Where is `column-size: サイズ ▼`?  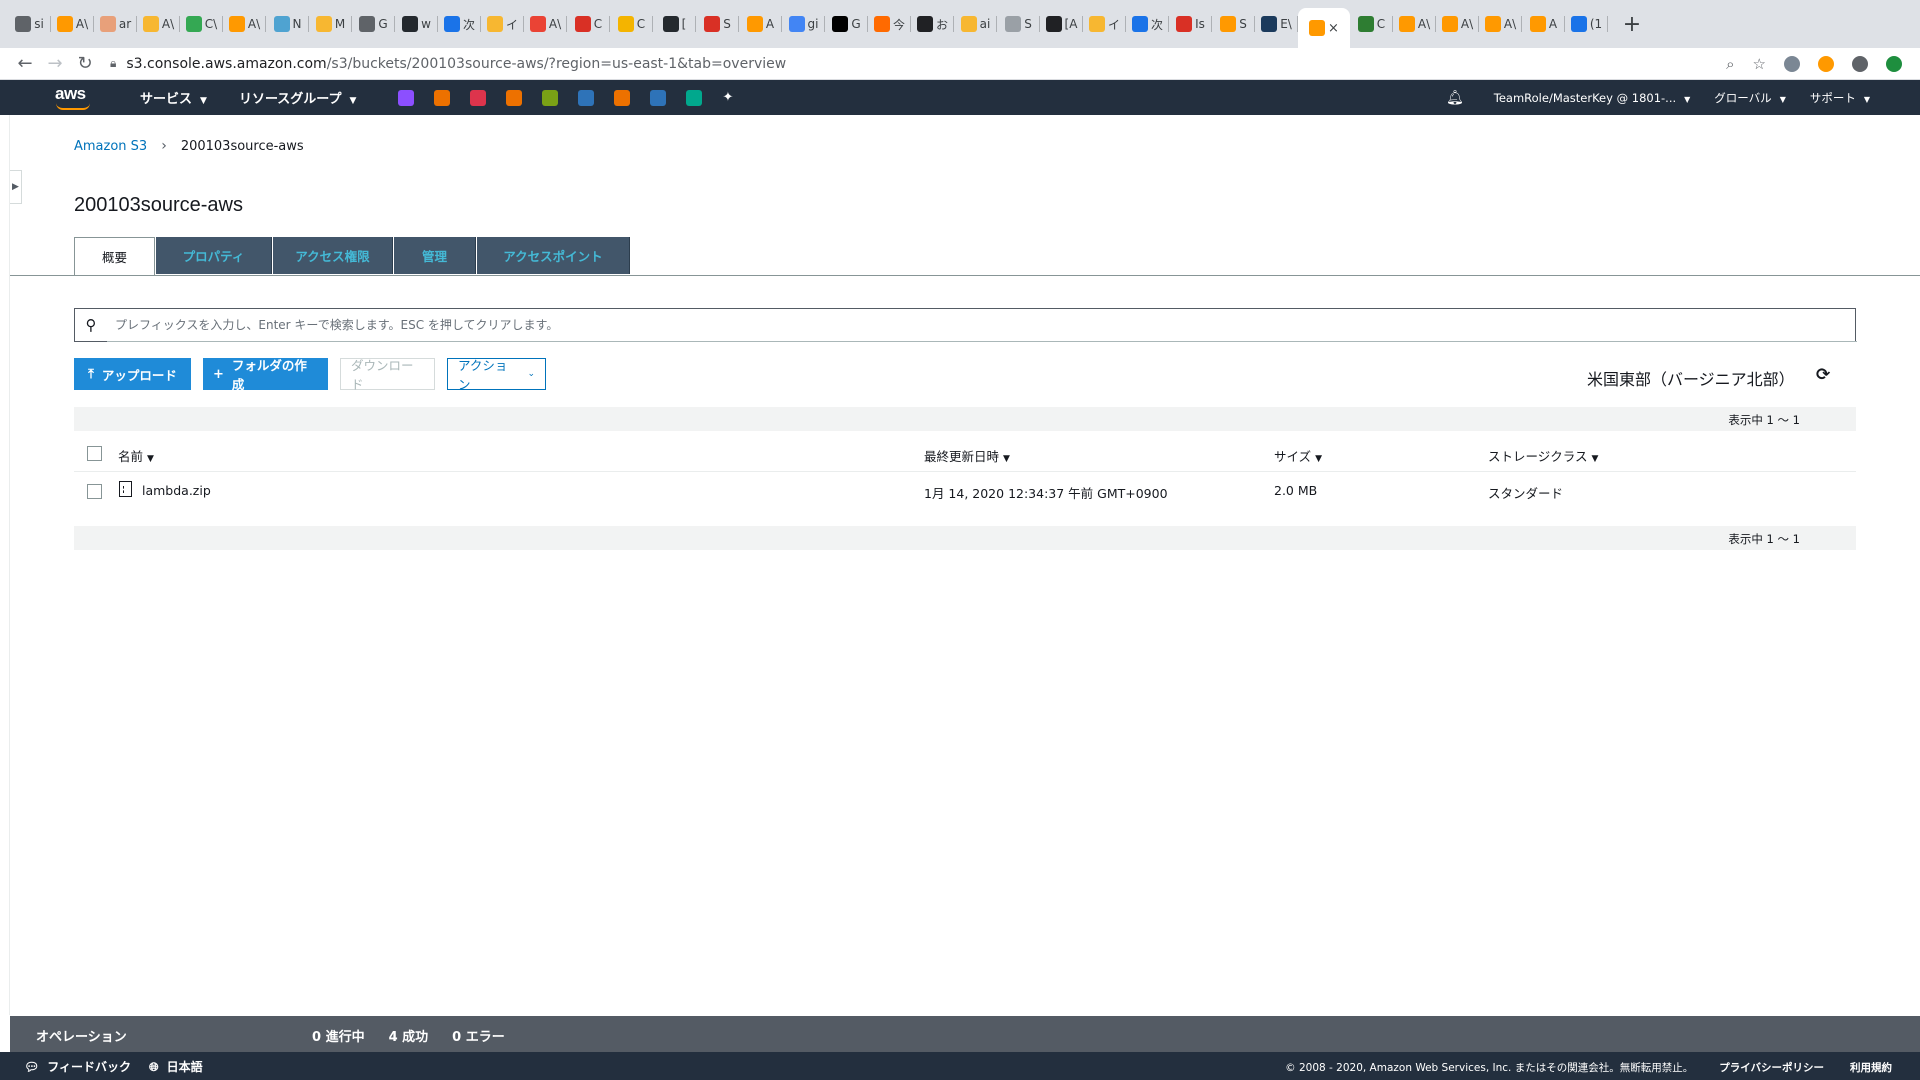
column-size: サイズ ▼ is located at coordinates (1298, 455).